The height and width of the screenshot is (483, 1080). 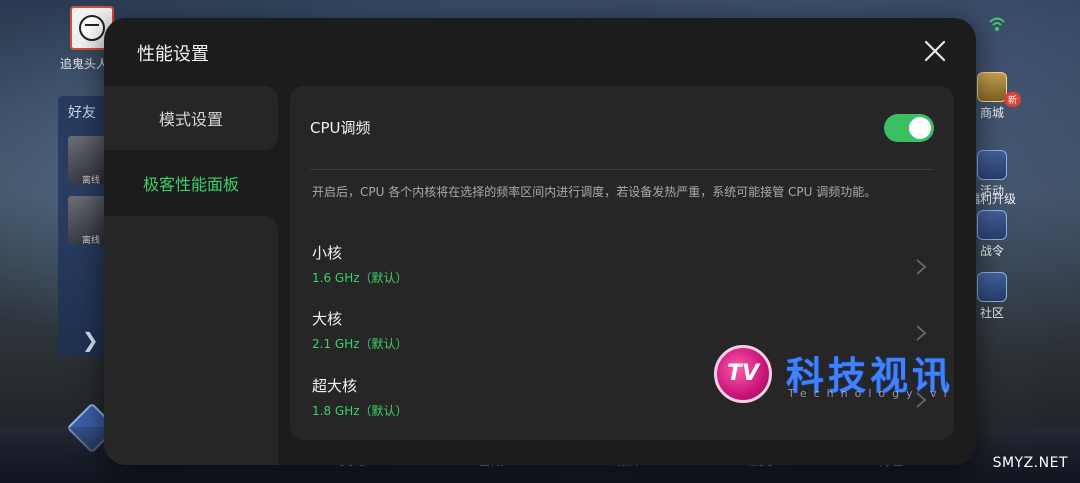 I want to click on friends-expand-icon: ❯, so click(x=90, y=340).